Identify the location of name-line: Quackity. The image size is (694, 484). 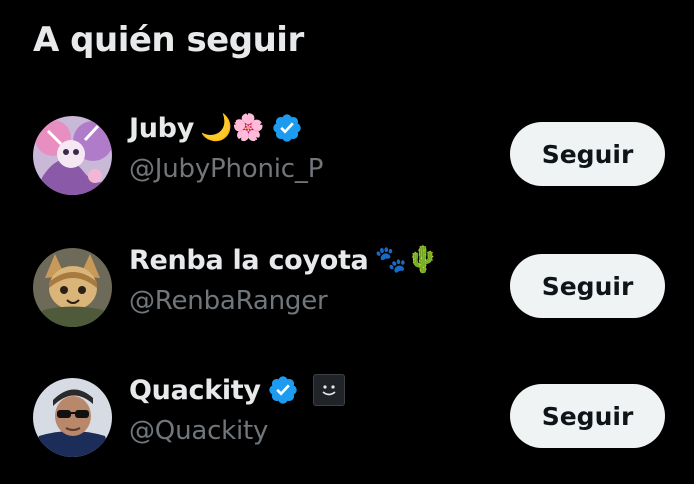
(237, 390).